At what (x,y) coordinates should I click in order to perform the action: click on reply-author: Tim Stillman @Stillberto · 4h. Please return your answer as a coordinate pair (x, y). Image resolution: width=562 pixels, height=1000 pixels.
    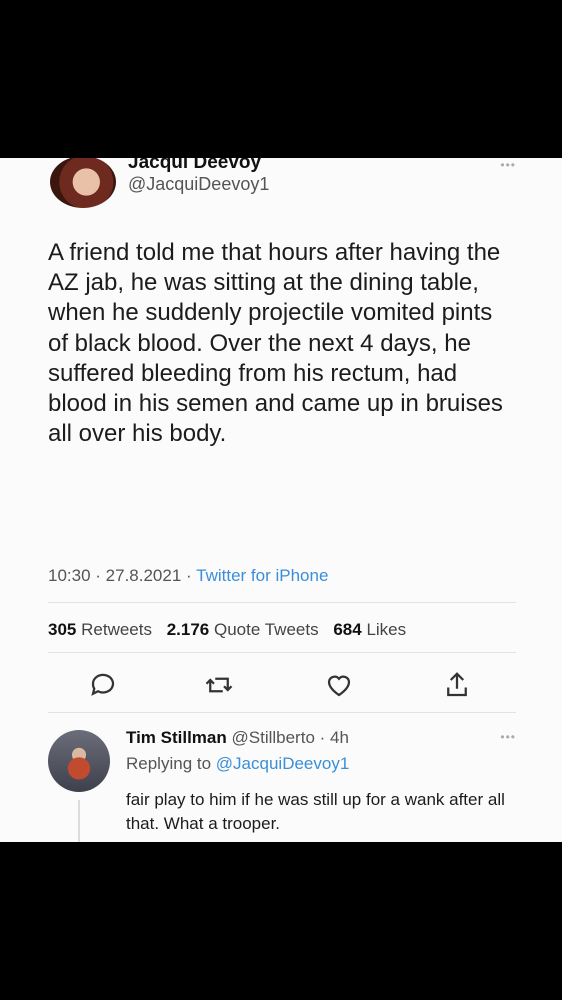
    Looking at the image, I should click on (237, 738).